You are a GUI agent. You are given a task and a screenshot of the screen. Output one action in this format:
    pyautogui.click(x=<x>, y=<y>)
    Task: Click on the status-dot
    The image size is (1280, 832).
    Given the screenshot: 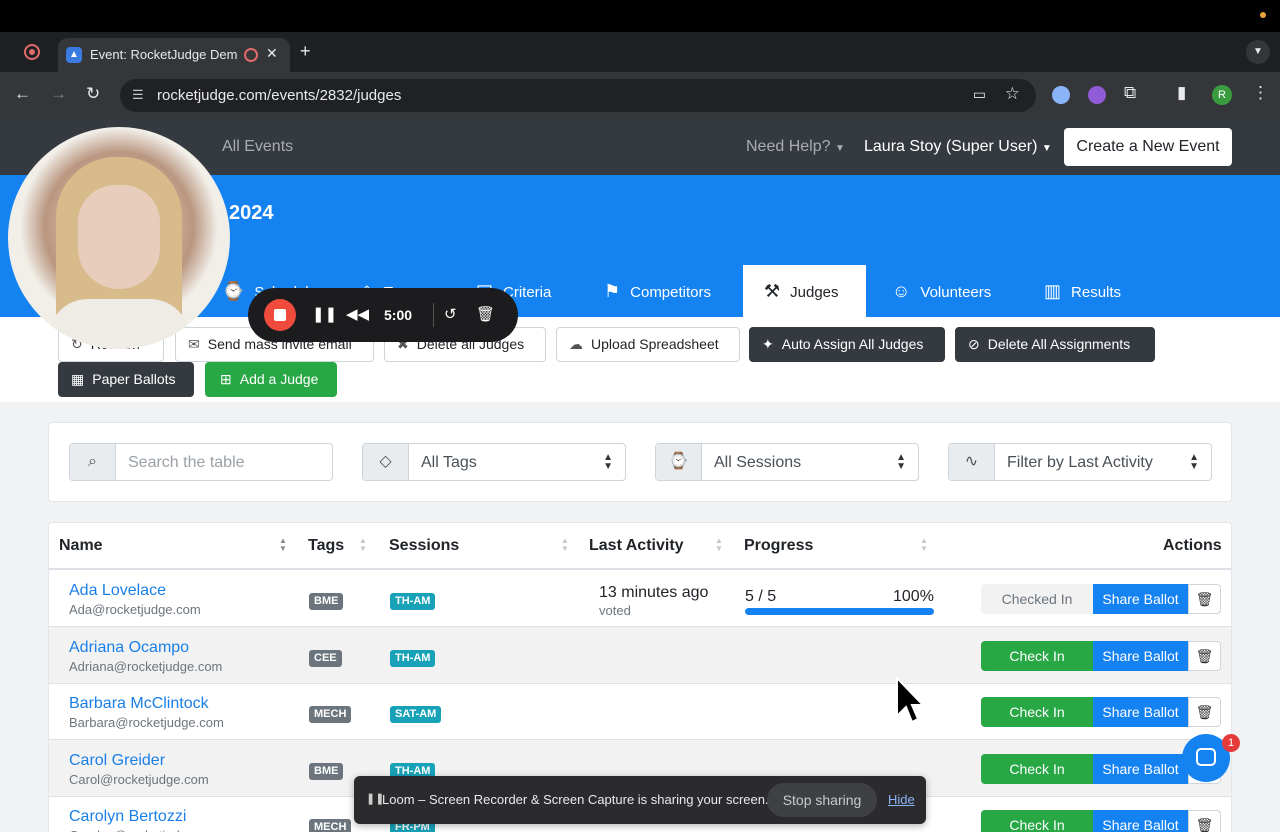 What is the action you would take?
    pyautogui.click(x=1263, y=15)
    